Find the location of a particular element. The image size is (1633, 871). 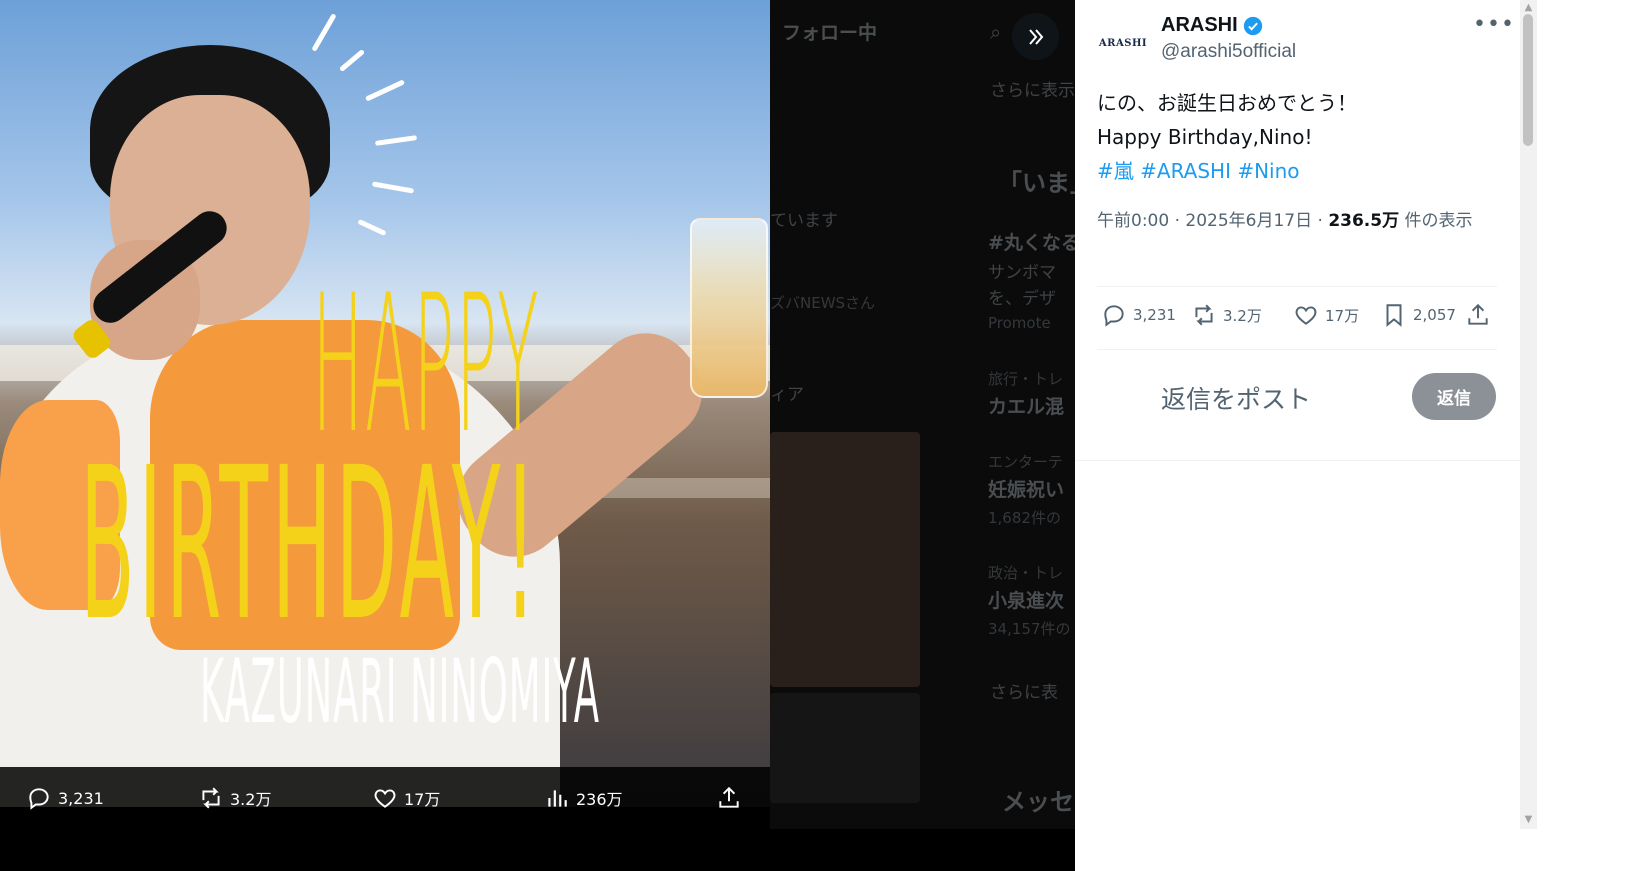

reply-submit-button: 返信 is located at coordinates (1454, 396).